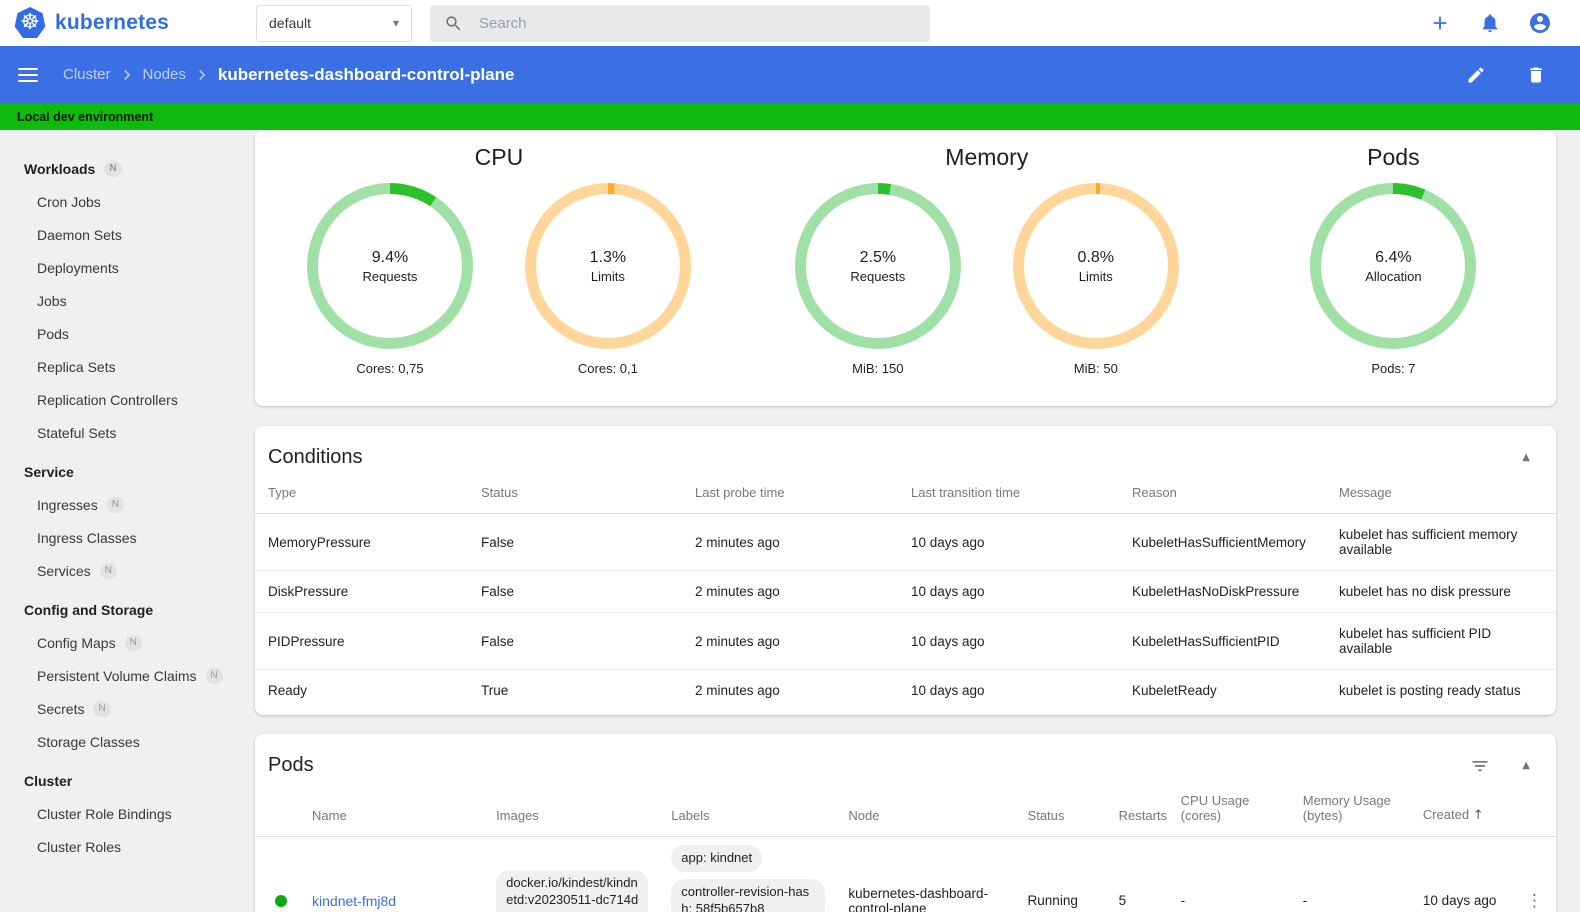 This screenshot has width=1580, height=912. I want to click on trash-icon, so click(1536, 74).